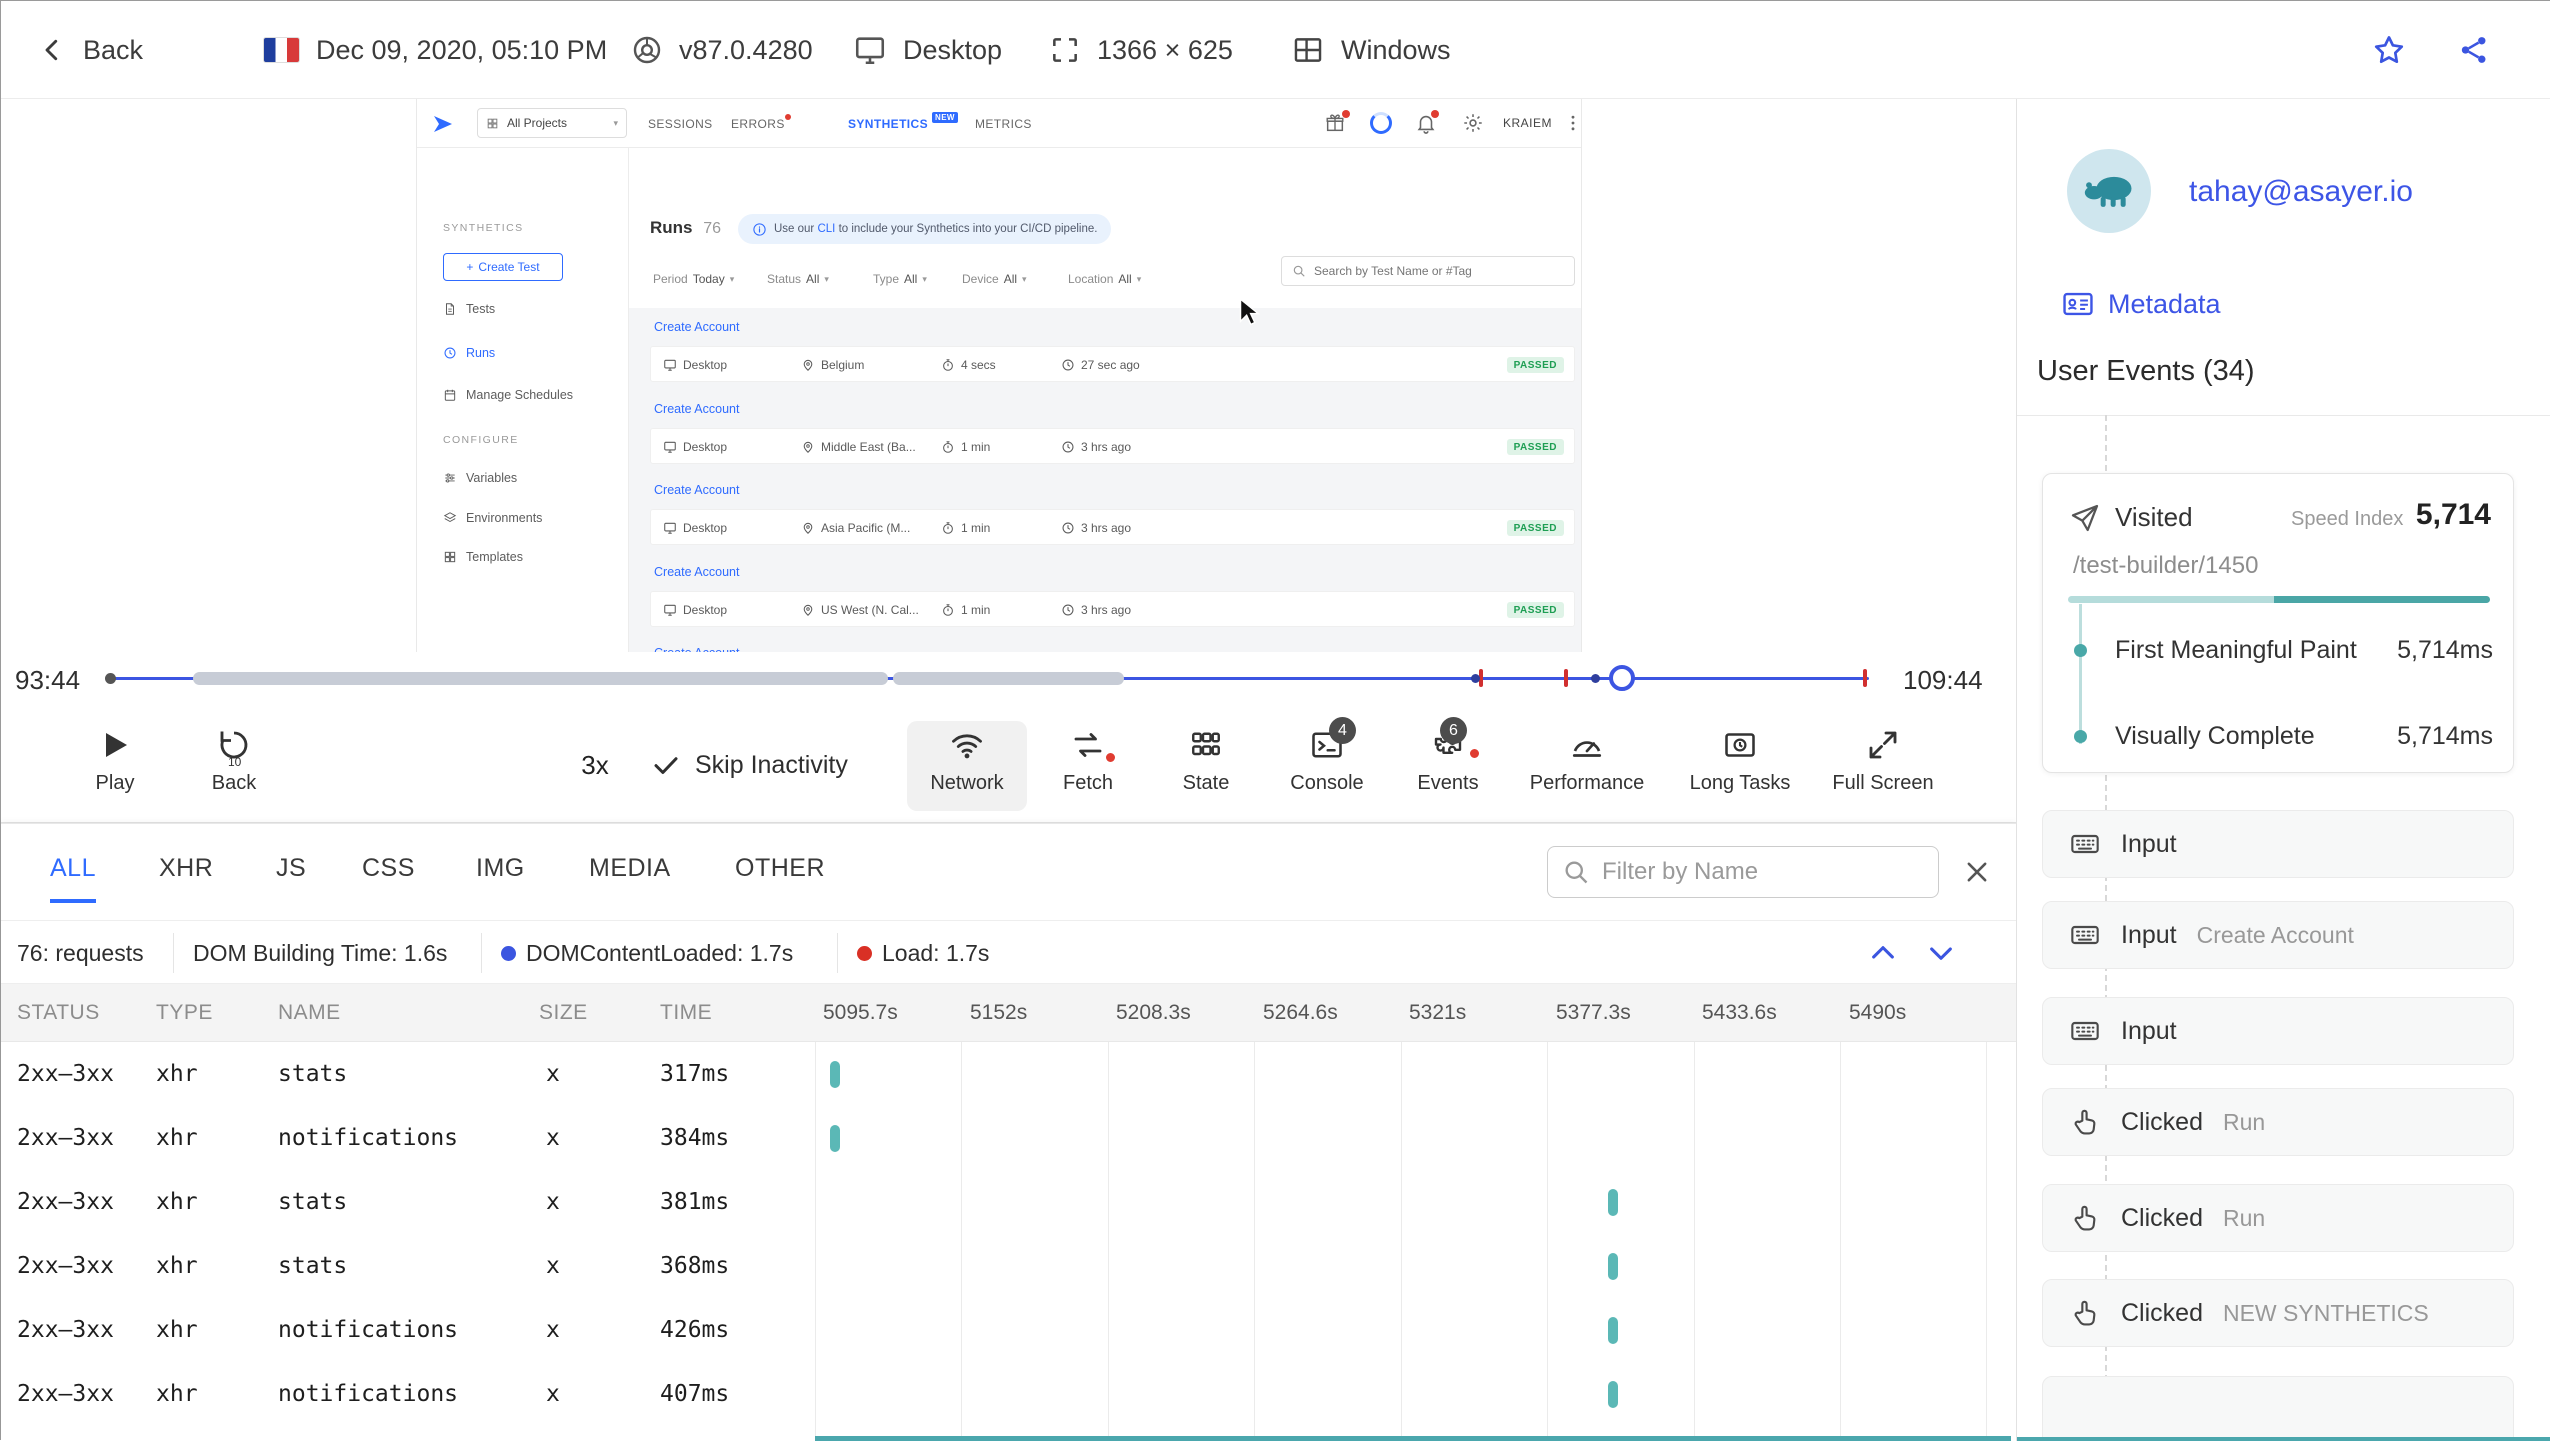 The image size is (2550, 1441). I want to click on events-alert-dot, so click(1474, 753).